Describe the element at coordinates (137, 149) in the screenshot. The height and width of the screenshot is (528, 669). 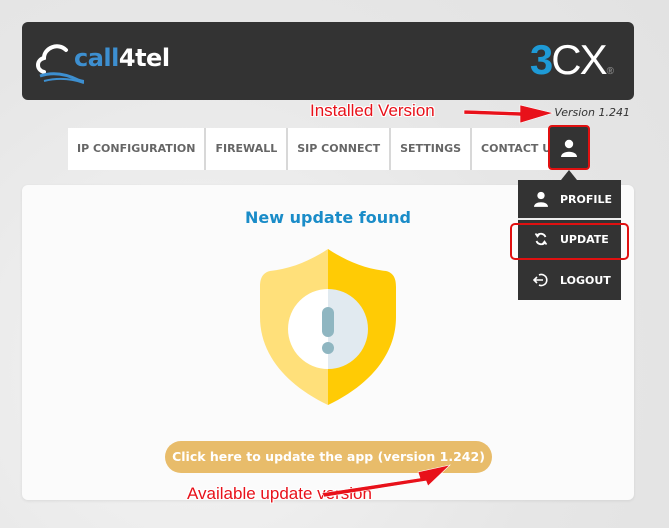
I see `nav-ip-configuration: IP CONFIGURATION` at that location.